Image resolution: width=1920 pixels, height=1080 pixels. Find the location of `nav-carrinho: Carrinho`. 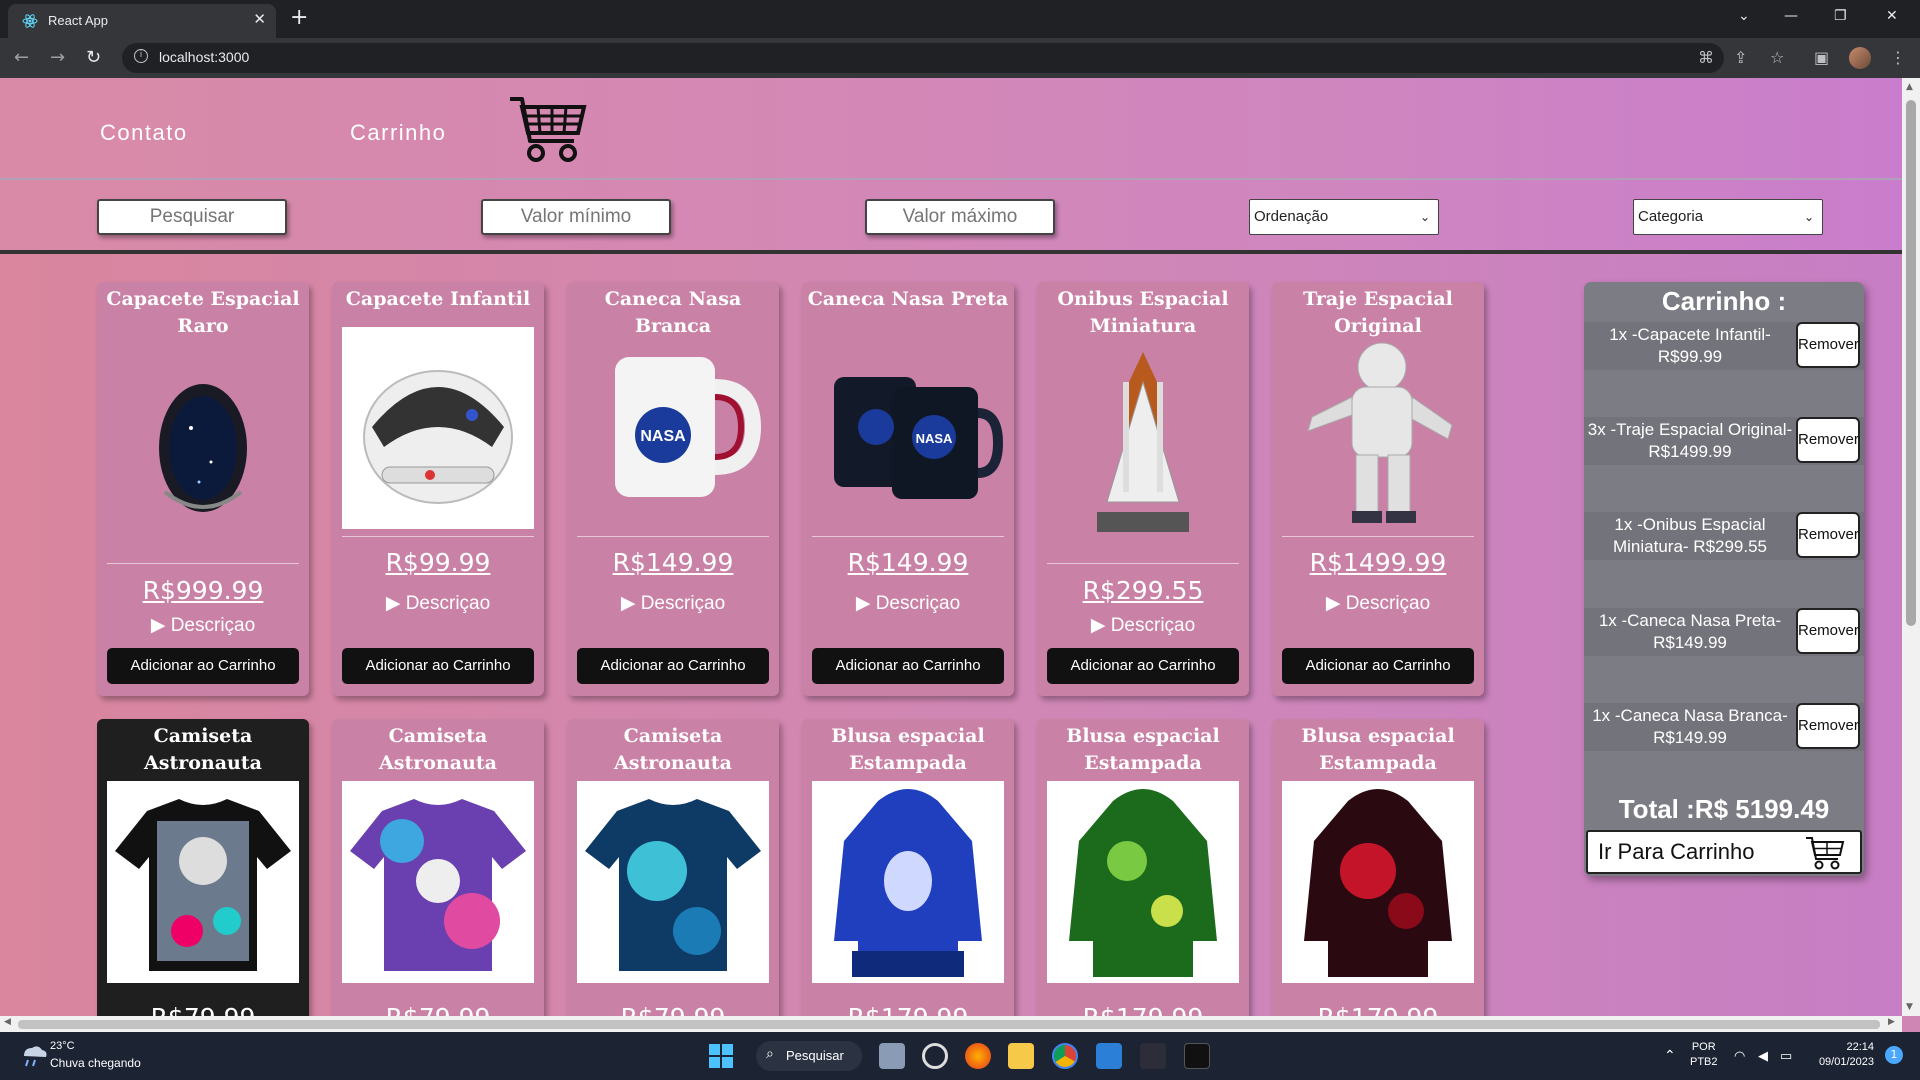

nav-carrinho: Carrinho is located at coordinates (398, 133).